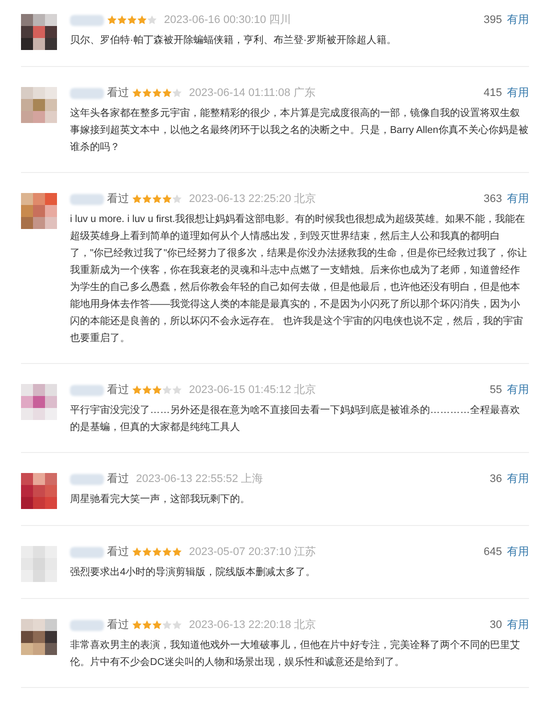 The width and height of the screenshot is (550, 707). Describe the element at coordinates (295, 419) in the screenshot. I see `review-text: 平行宇宙没完没了……另外还是很在意为啥不直接回去看一下妈妈到底是被谁杀的…………全程最喜欢的是基蝙，但真的大家都是纯纯工具人` at that location.